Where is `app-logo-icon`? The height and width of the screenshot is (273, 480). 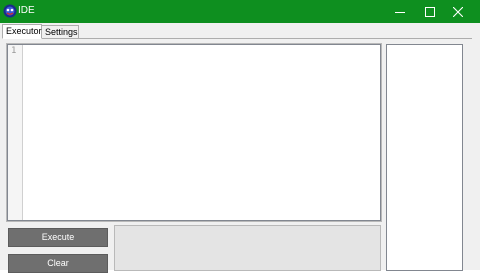 app-logo-icon is located at coordinates (10, 11).